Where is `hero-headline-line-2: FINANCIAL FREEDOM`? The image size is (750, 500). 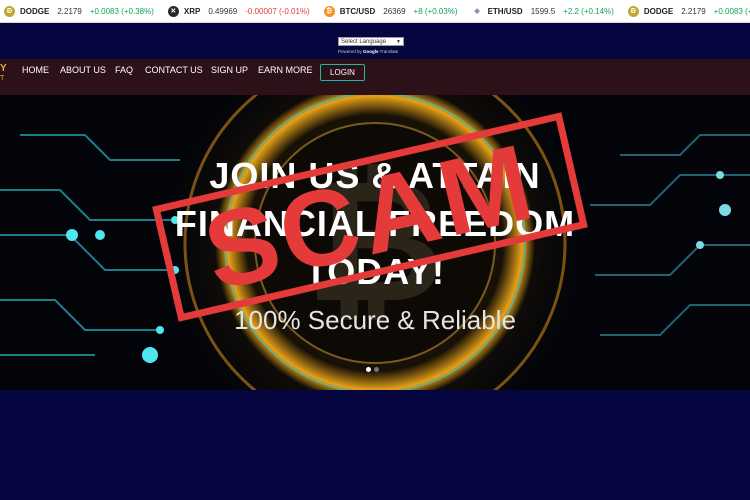
hero-headline-line-2: FINANCIAL FREEDOM is located at coordinates (375, 223).